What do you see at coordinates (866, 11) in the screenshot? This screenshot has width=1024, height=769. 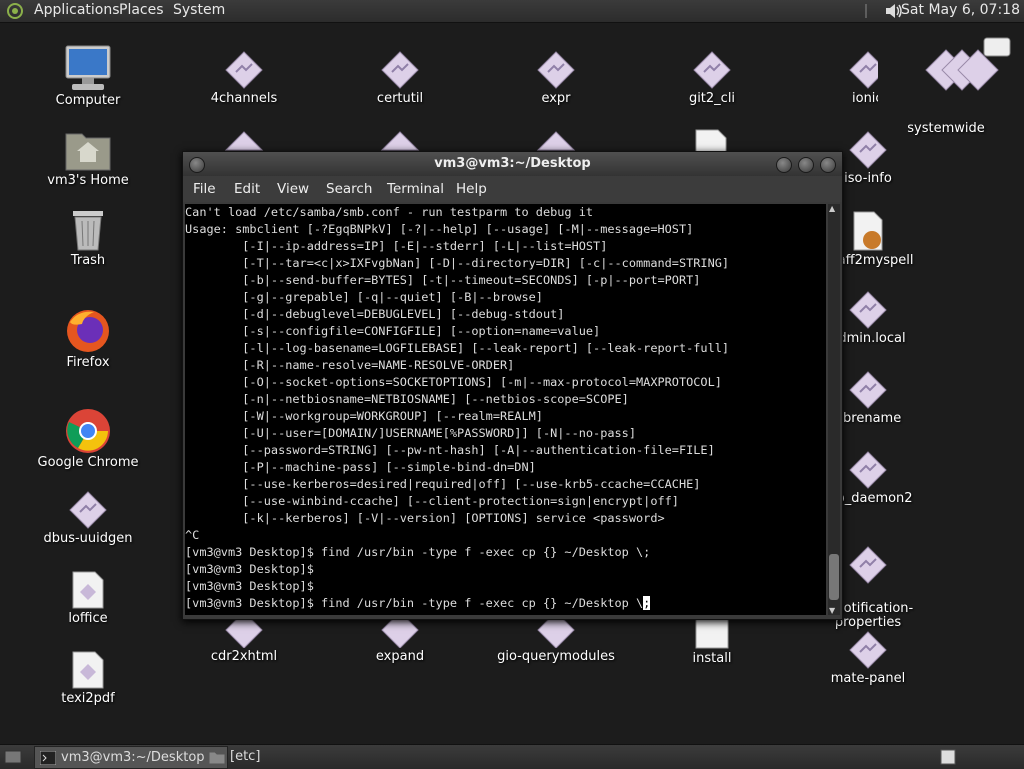 I see `separator-icon` at bounding box center [866, 11].